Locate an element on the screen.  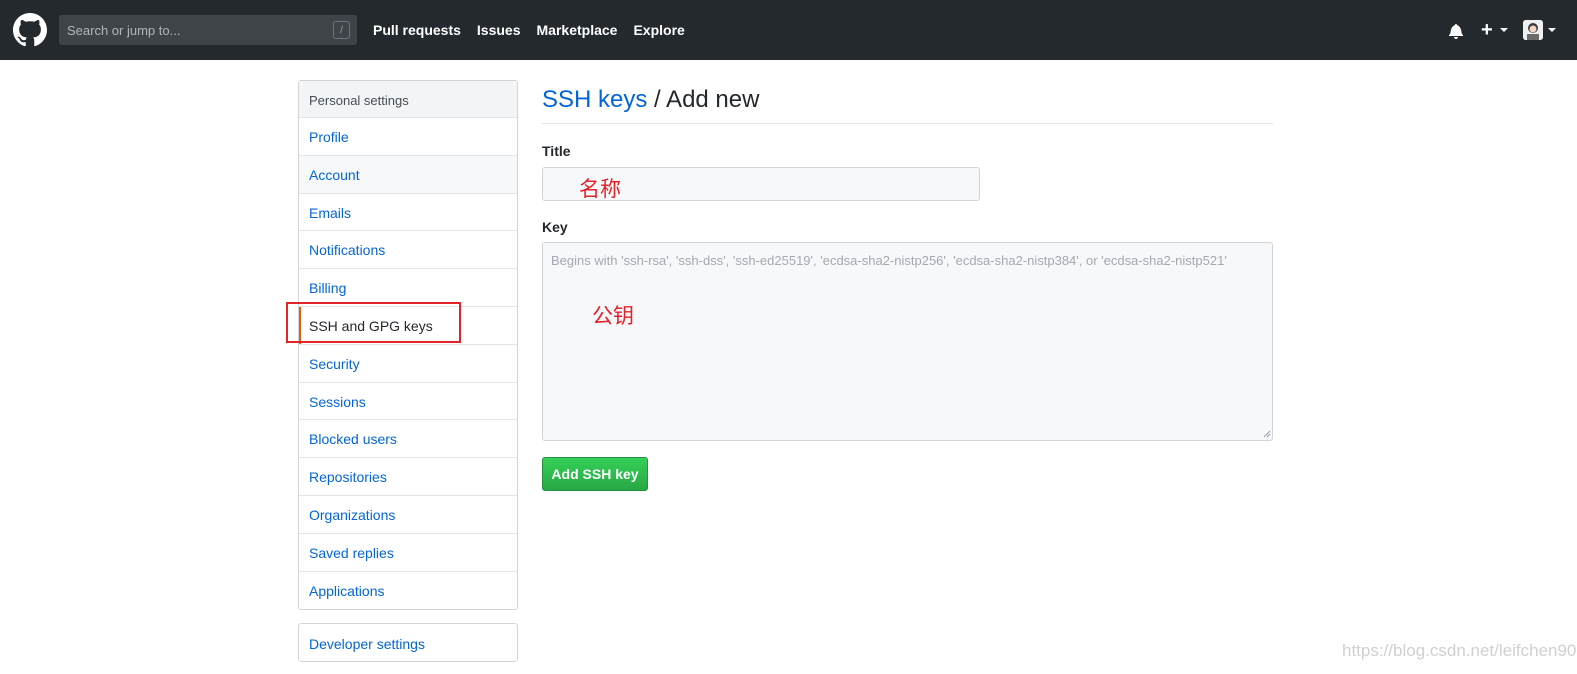
nav-issues: Issues is located at coordinates (499, 30).